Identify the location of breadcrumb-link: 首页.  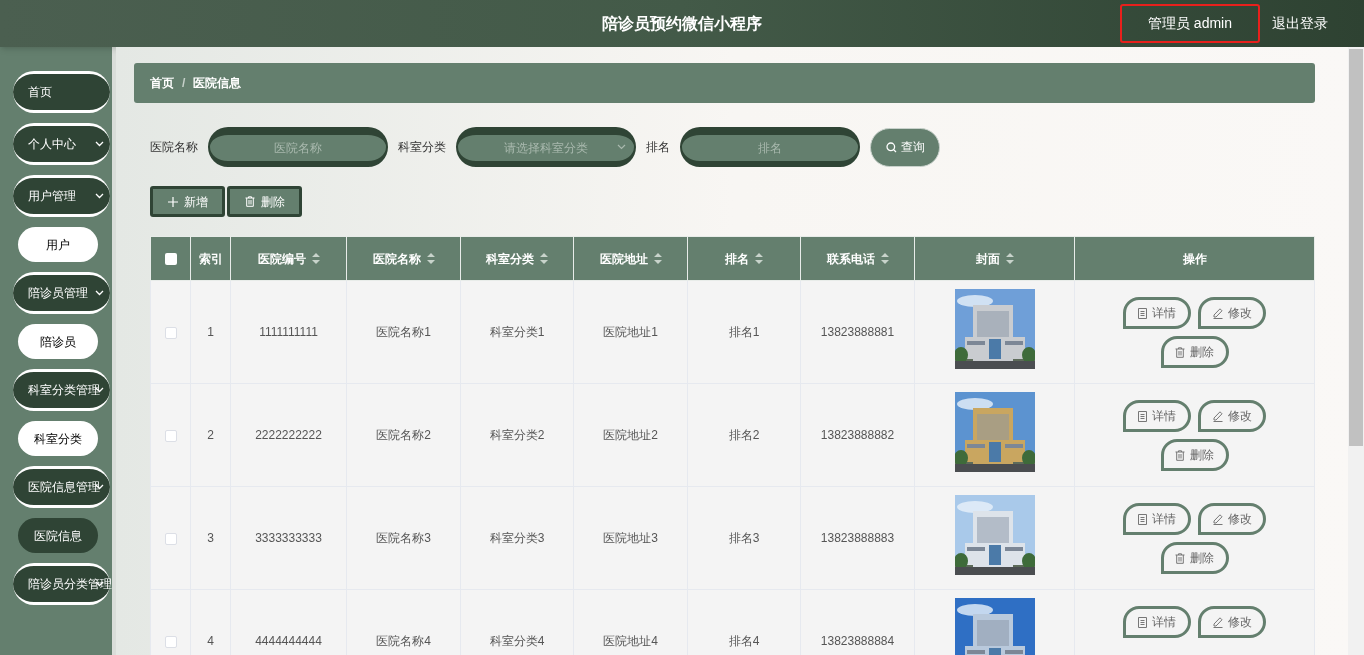
(162, 83).